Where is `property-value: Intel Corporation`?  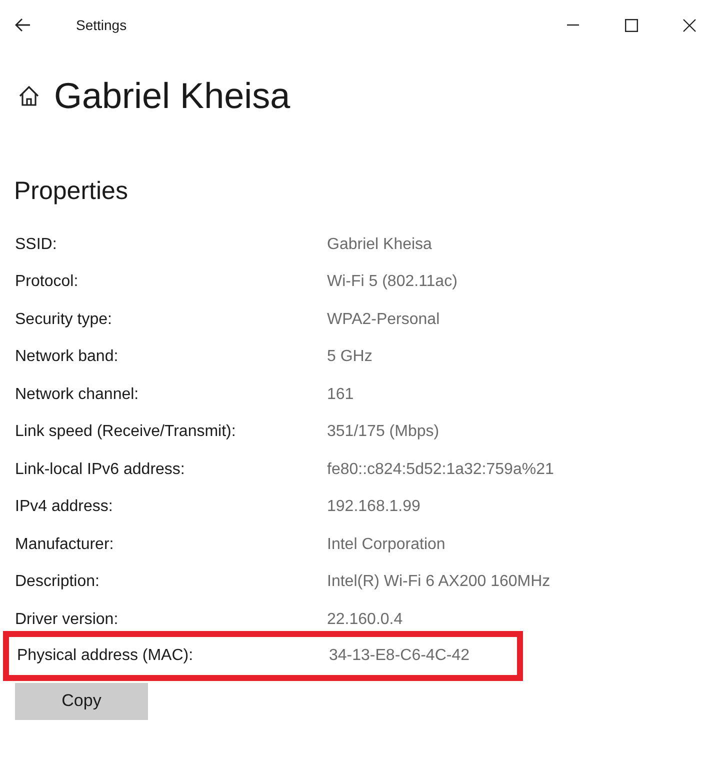
property-value: Intel Corporation is located at coordinates (386, 544).